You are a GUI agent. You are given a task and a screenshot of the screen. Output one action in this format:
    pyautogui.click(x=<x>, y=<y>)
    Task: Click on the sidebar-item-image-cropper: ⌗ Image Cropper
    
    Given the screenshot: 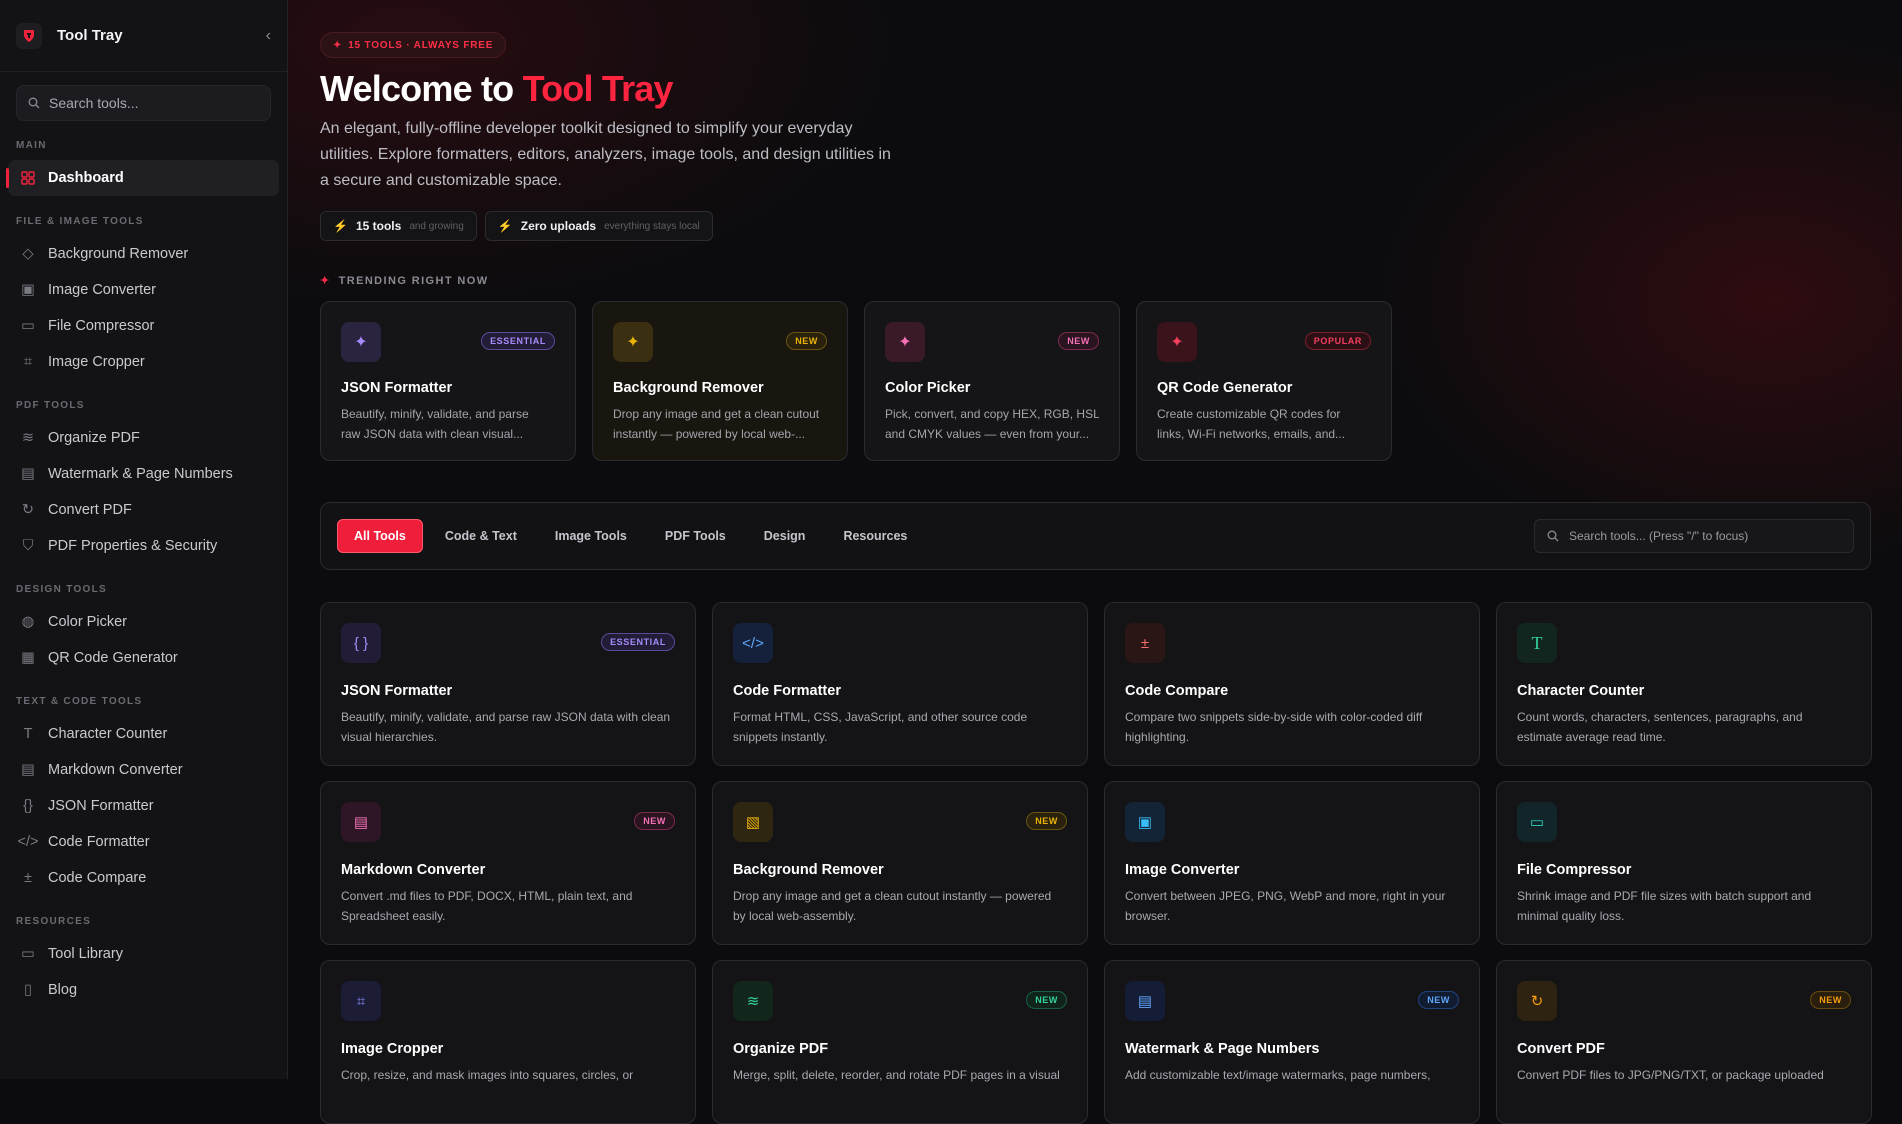 What is the action you would take?
    pyautogui.click(x=143, y=362)
    